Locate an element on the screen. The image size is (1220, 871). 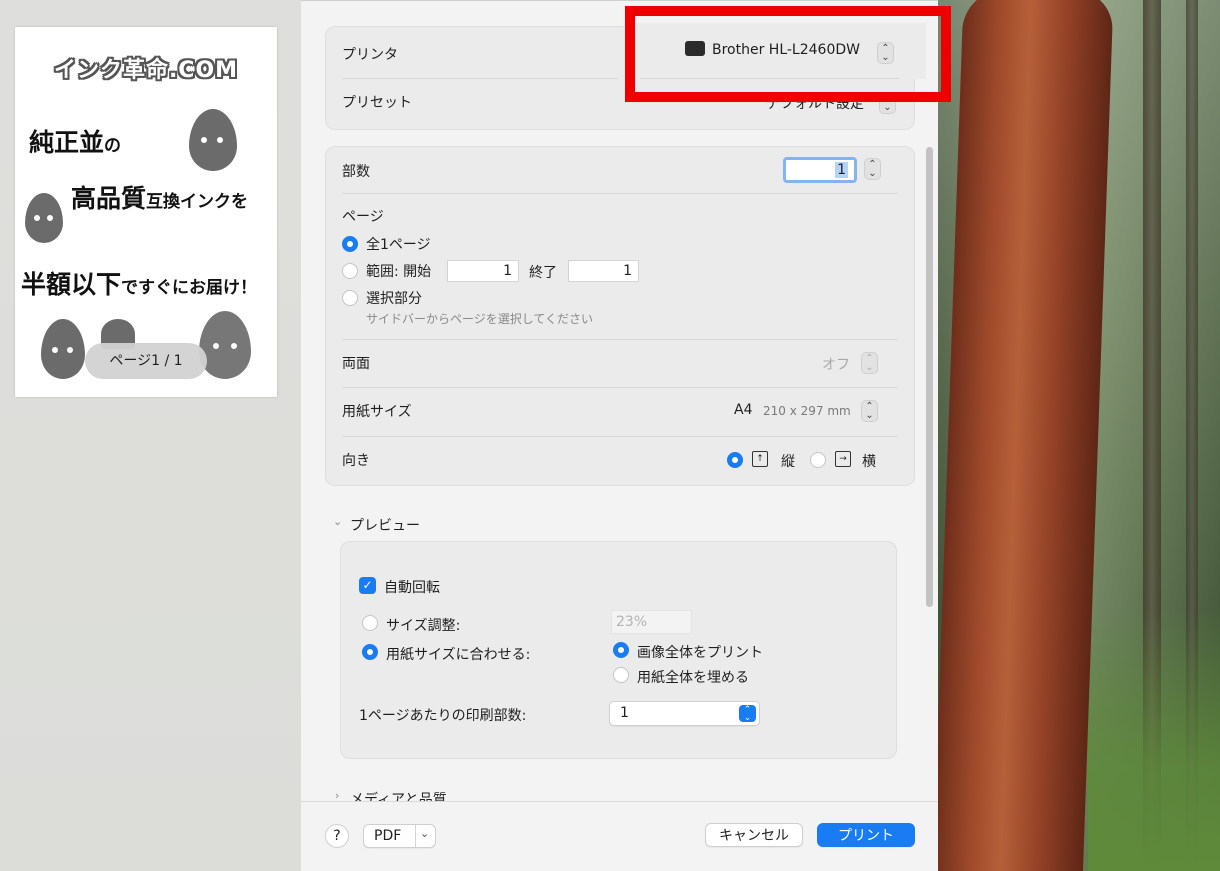
chevron-right-icon: › is located at coordinates (337, 795).